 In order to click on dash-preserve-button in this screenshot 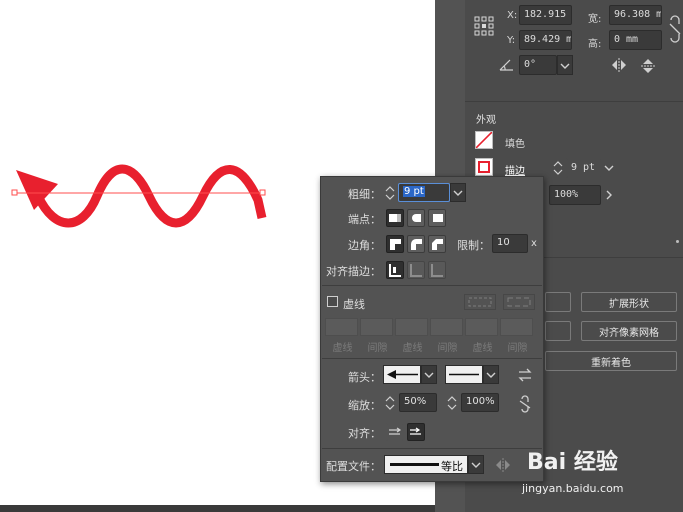, I will do `click(480, 302)`.